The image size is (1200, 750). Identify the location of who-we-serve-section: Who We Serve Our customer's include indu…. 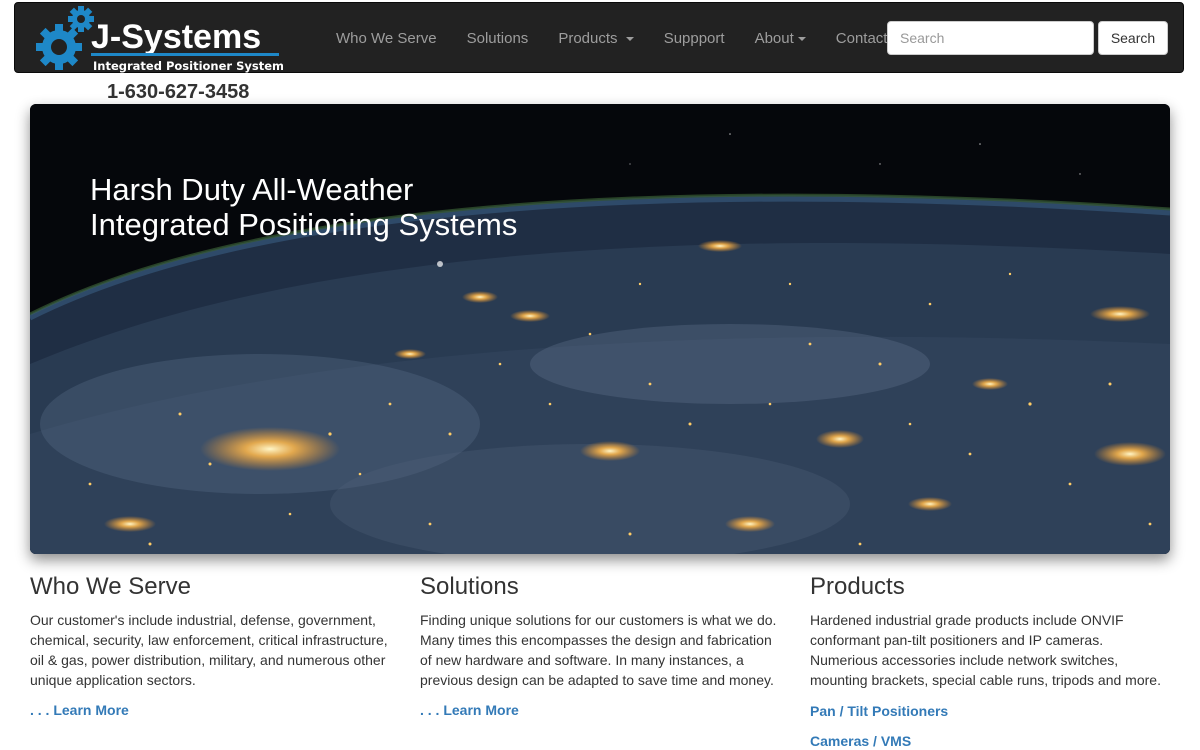
(210, 645).